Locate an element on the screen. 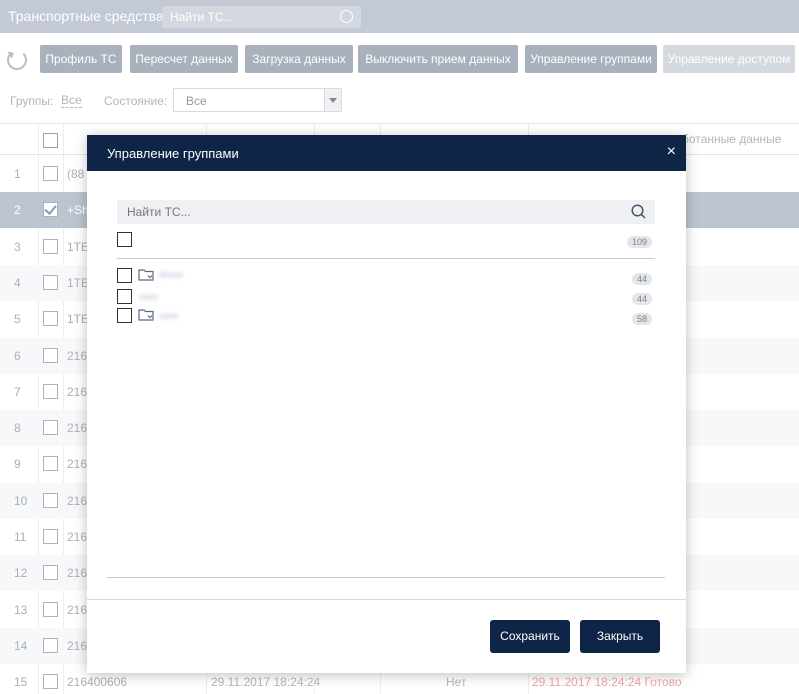 Image resolution: width=799 pixels, height=694 pixels. processed-data-header: ботанные данные is located at coordinates (732, 139).